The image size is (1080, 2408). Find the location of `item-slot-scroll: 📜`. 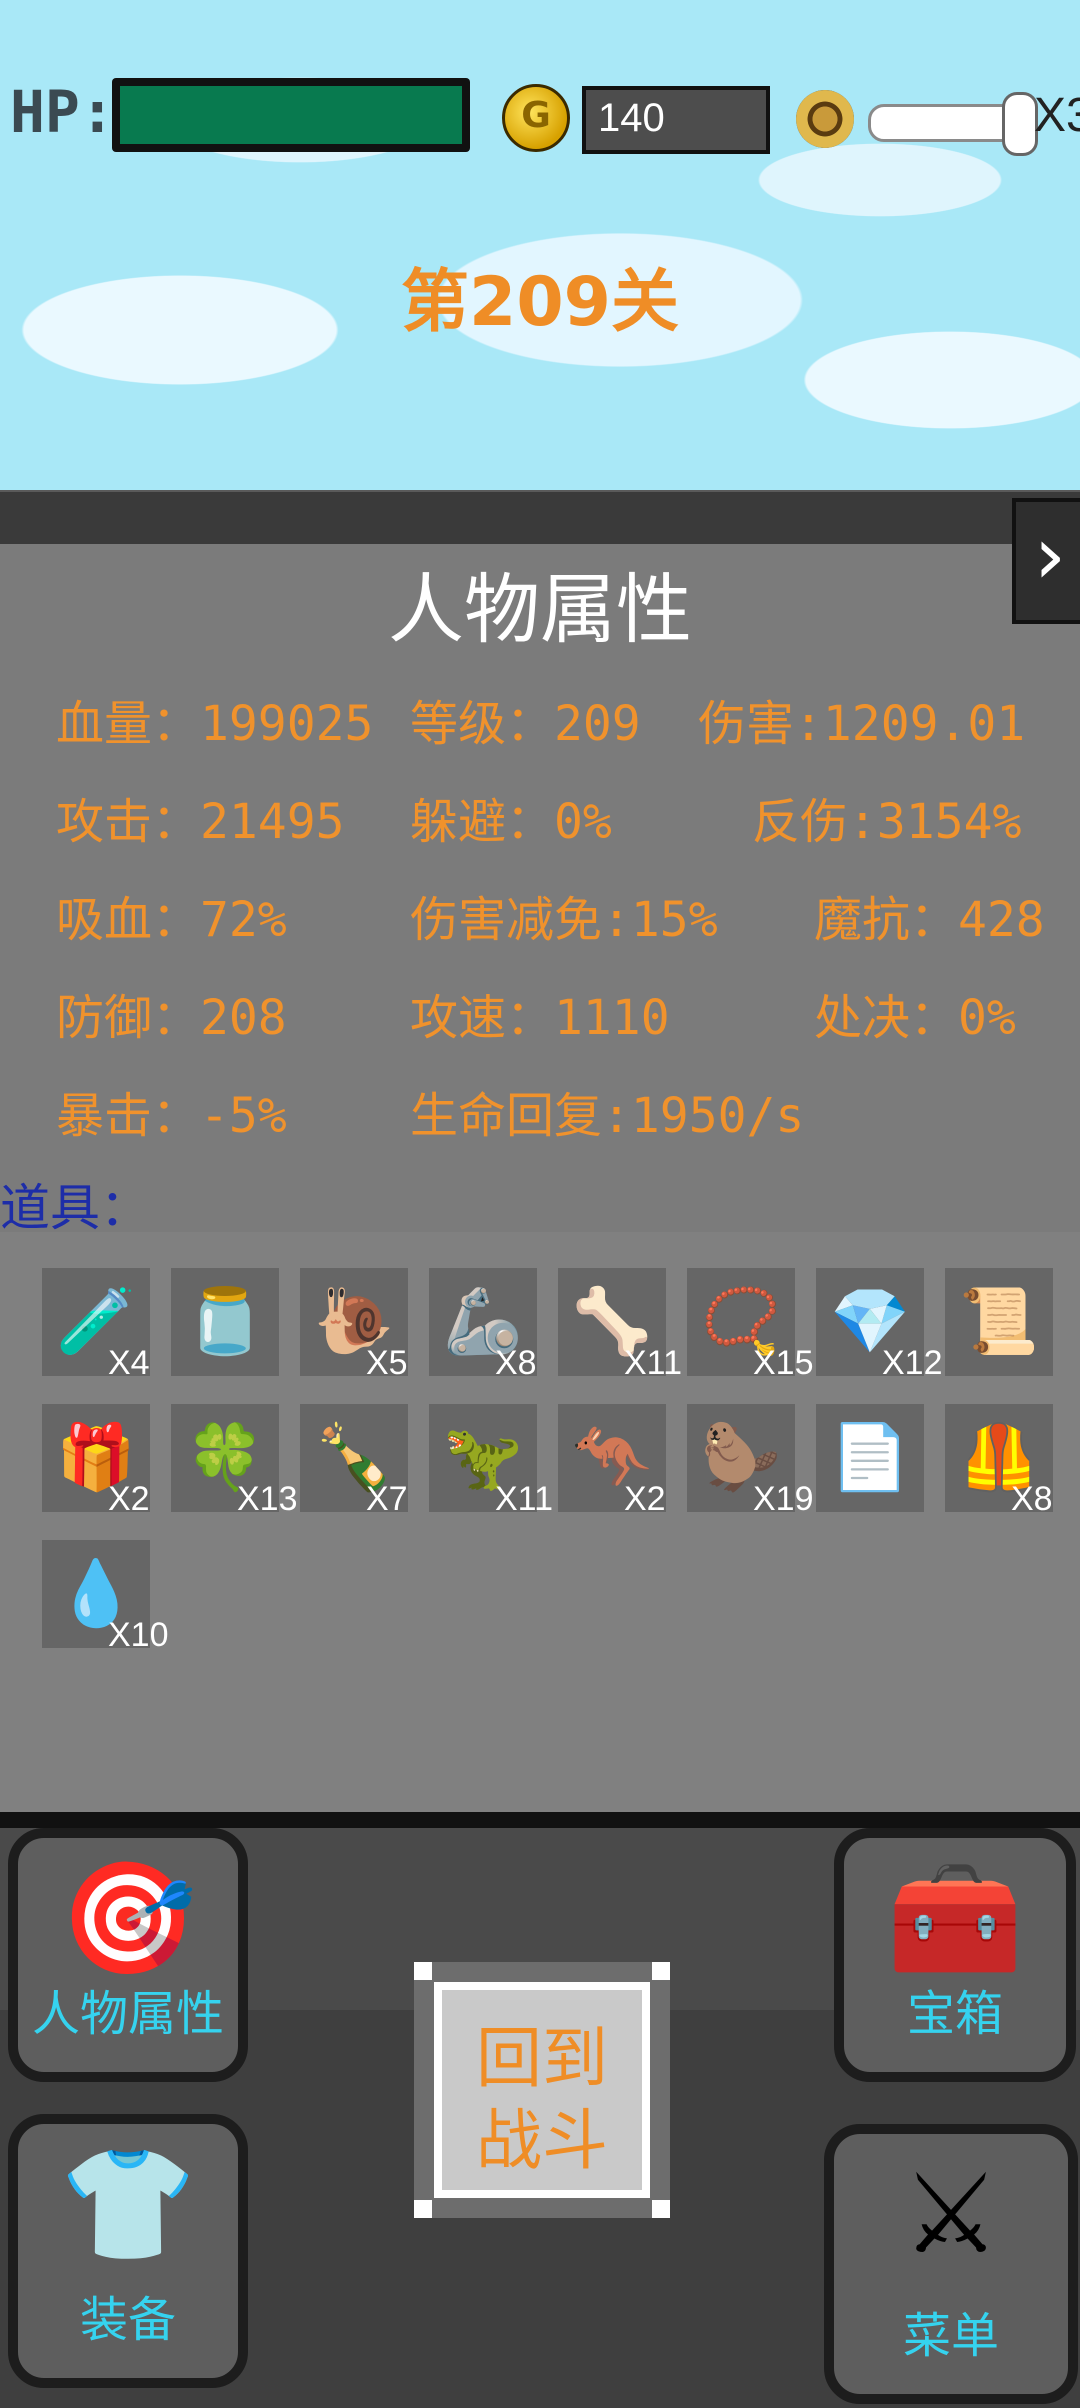

item-slot-scroll: 📜 is located at coordinates (999, 1322).